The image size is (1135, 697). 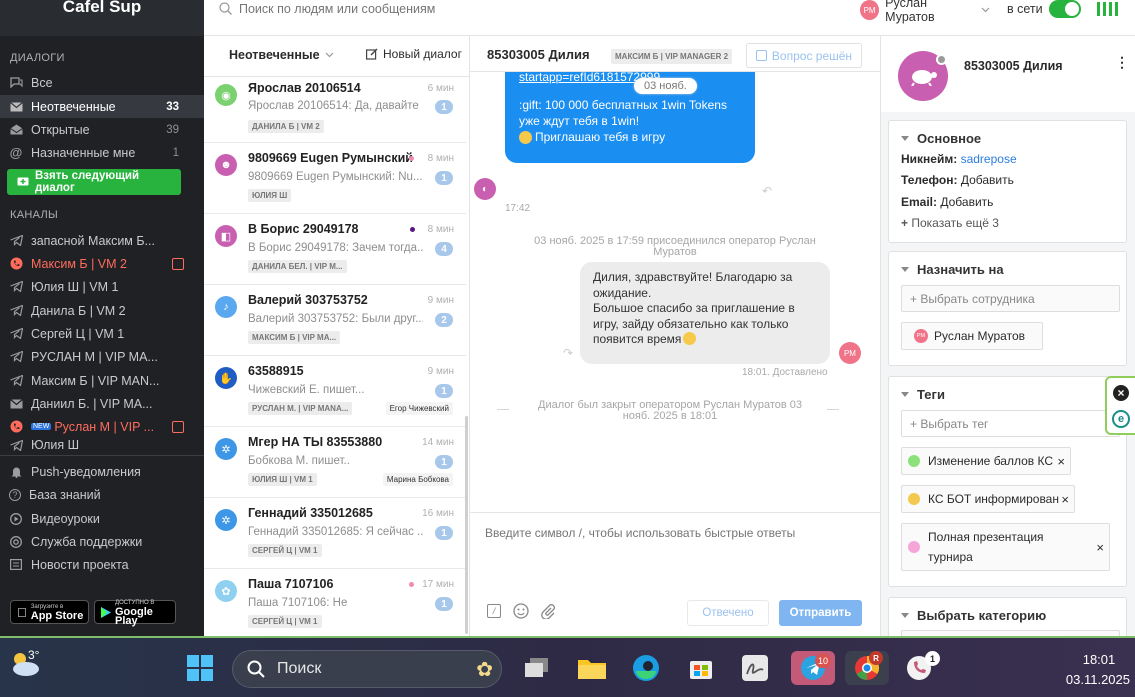 What do you see at coordinates (102, 263) in the screenshot?
I see `channel-item: Максим Б | VM 2` at bounding box center [102, 263].